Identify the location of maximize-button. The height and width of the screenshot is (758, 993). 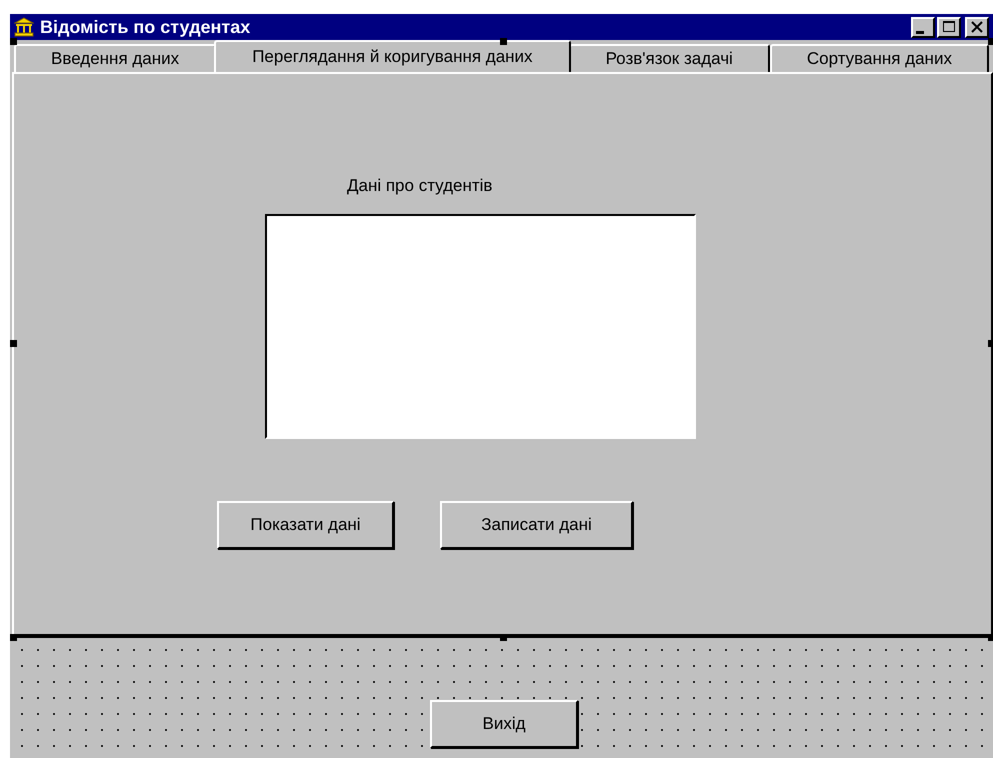
(949, 27).